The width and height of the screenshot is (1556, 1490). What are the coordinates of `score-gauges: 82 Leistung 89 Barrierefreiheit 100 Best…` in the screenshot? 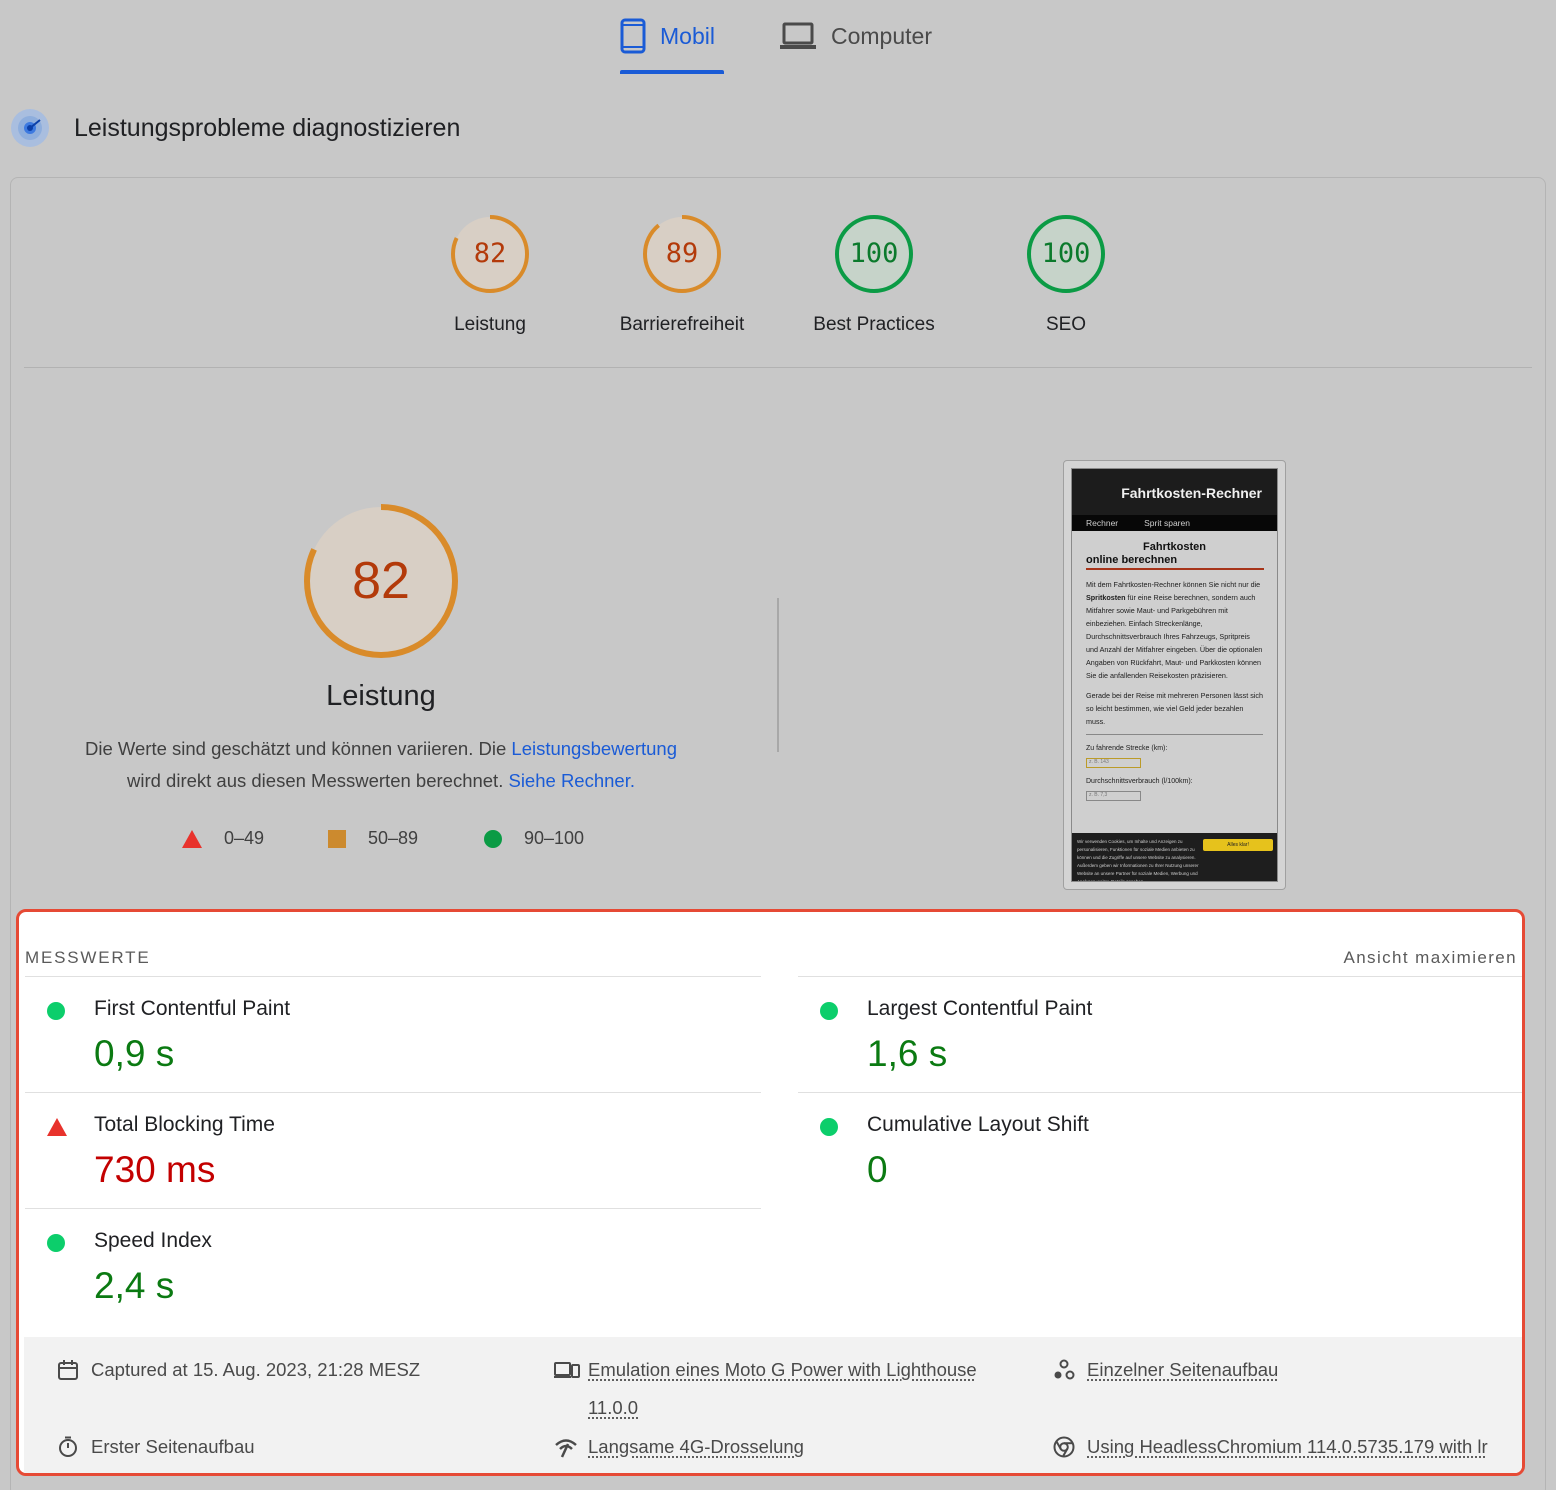 It's located at (778, 284).